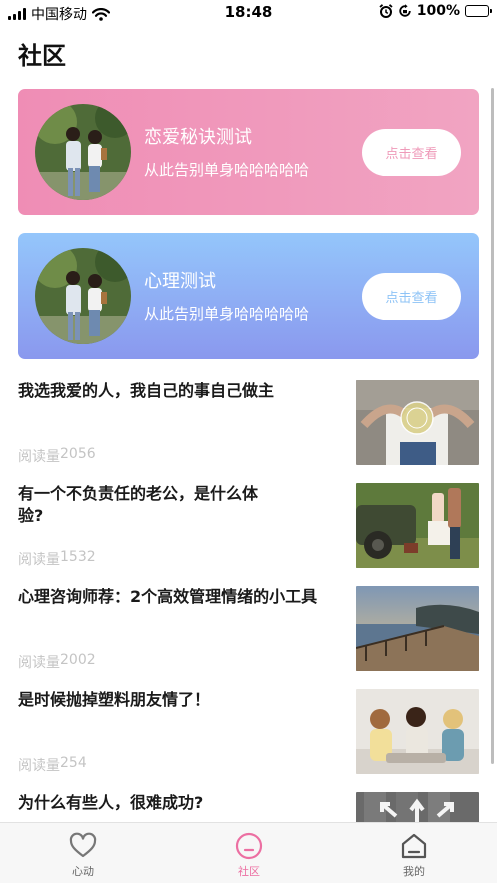 Image resolution: width=497 pixels, height=883 pixels. Describe the element at coordinates (414, 871) in the screenshot. I see `tab-label: 我的` at that location.